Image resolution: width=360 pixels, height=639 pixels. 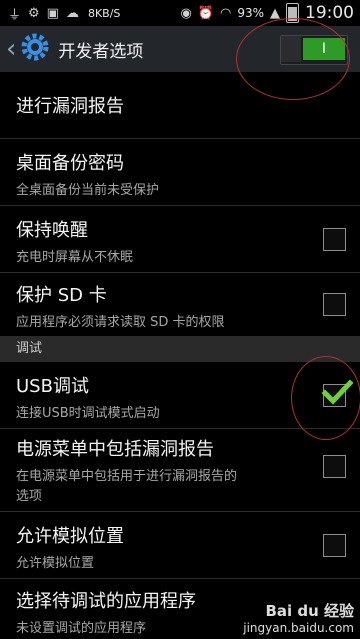 I want to click on toggle-off-area, so click(x=291, y=49).